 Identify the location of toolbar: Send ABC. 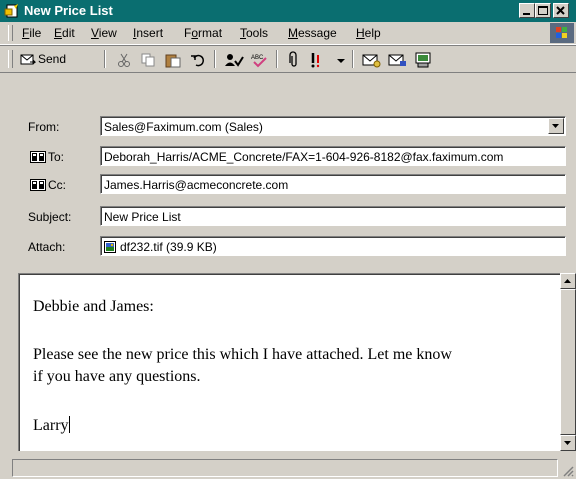
(288, 59).